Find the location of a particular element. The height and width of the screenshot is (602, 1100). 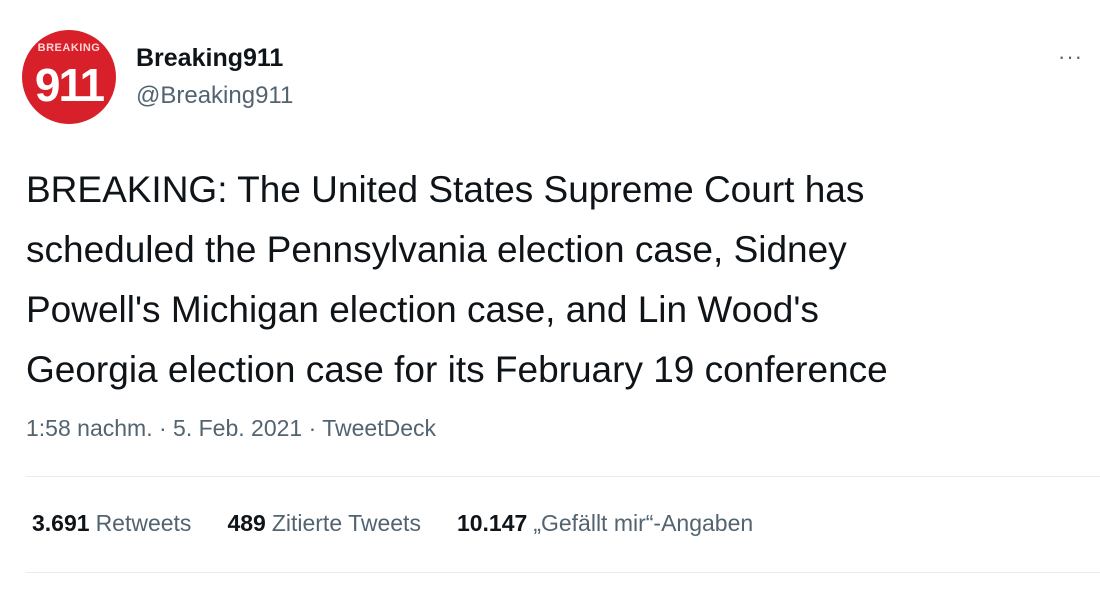

avatar-number-text: 911 is located at coordinates (69, 85).